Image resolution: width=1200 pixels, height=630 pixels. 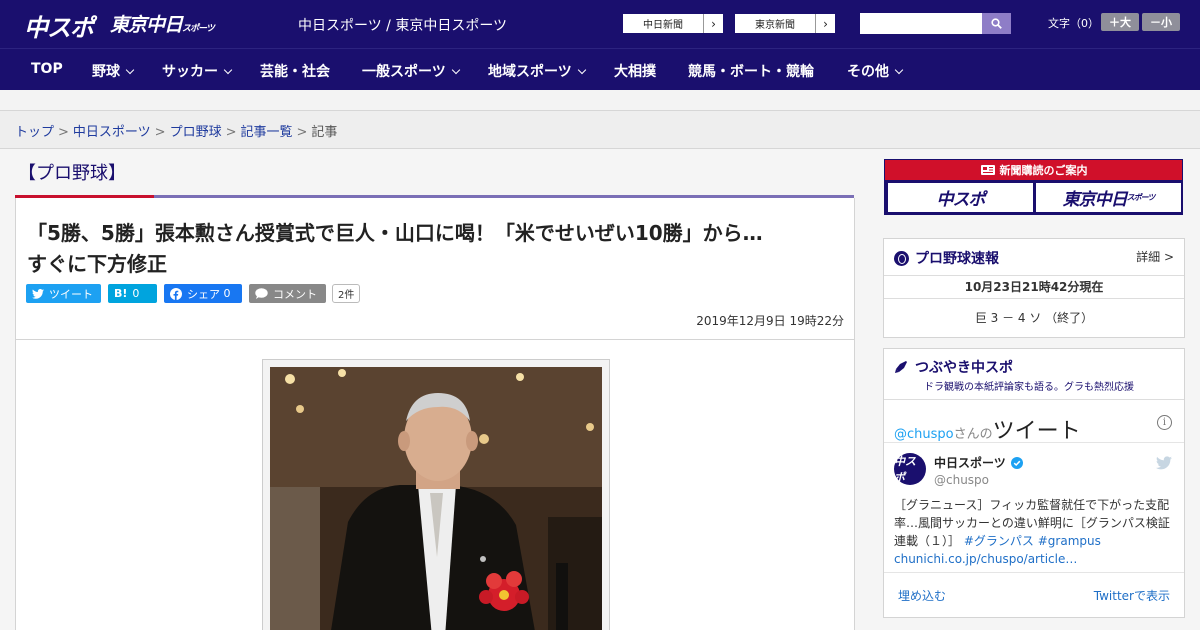 I want to click on nav-item-soccer: サッカー, so click(x=197, y=71).